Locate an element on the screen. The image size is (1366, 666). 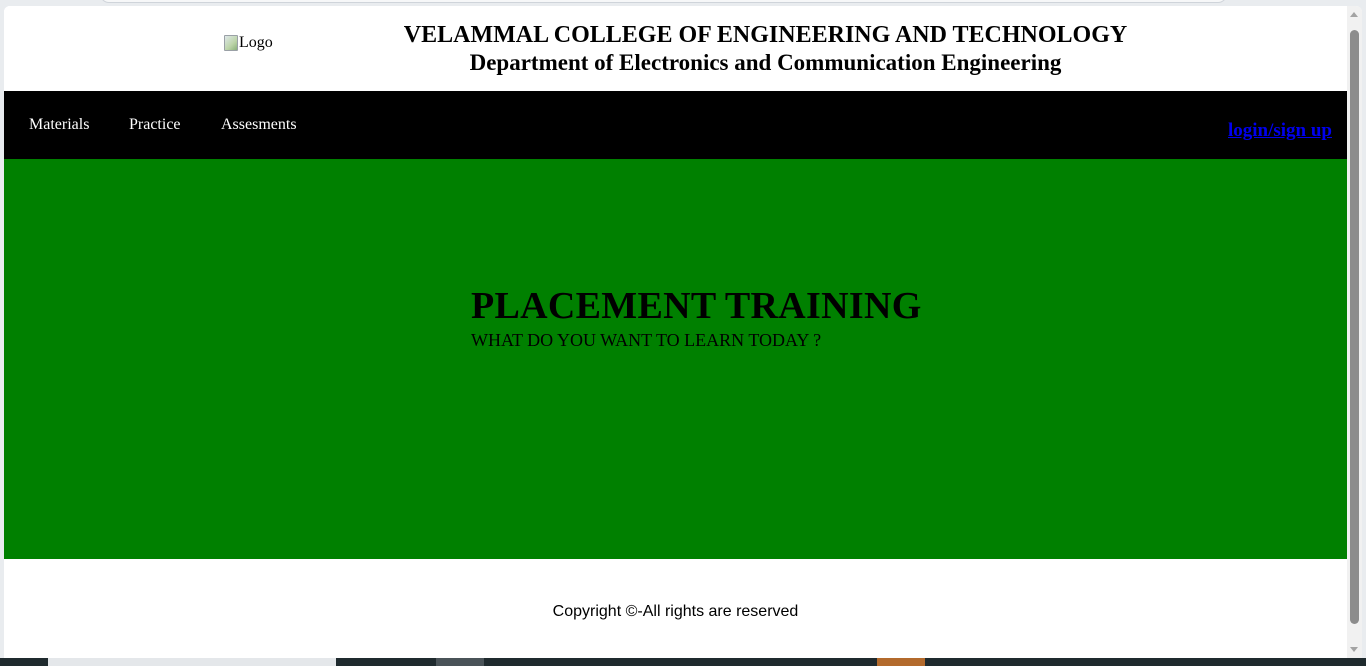
vertical-scrollbar is located at coordinates (1354, 332).